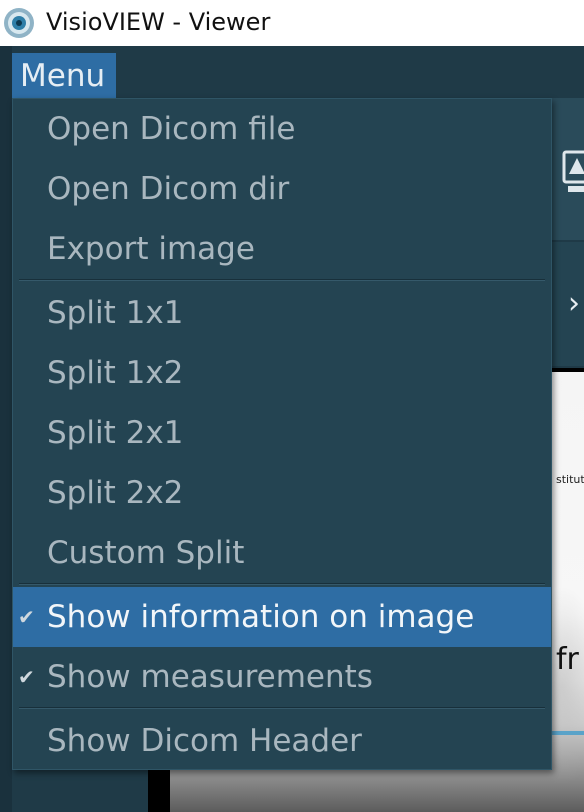 Image resolution: width=584 pixels, height=812 pixels. Describe the element at coordinates (282, 249) in the screenshot. I see `menu-item-export-image: Export image` at that location.